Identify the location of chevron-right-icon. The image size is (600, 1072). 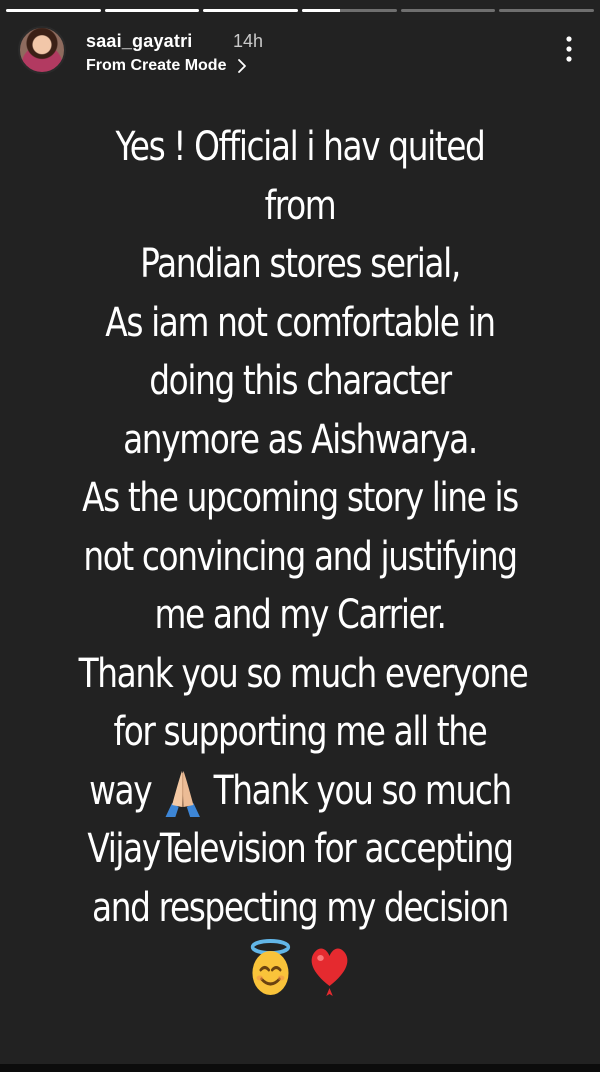
(242, 66).